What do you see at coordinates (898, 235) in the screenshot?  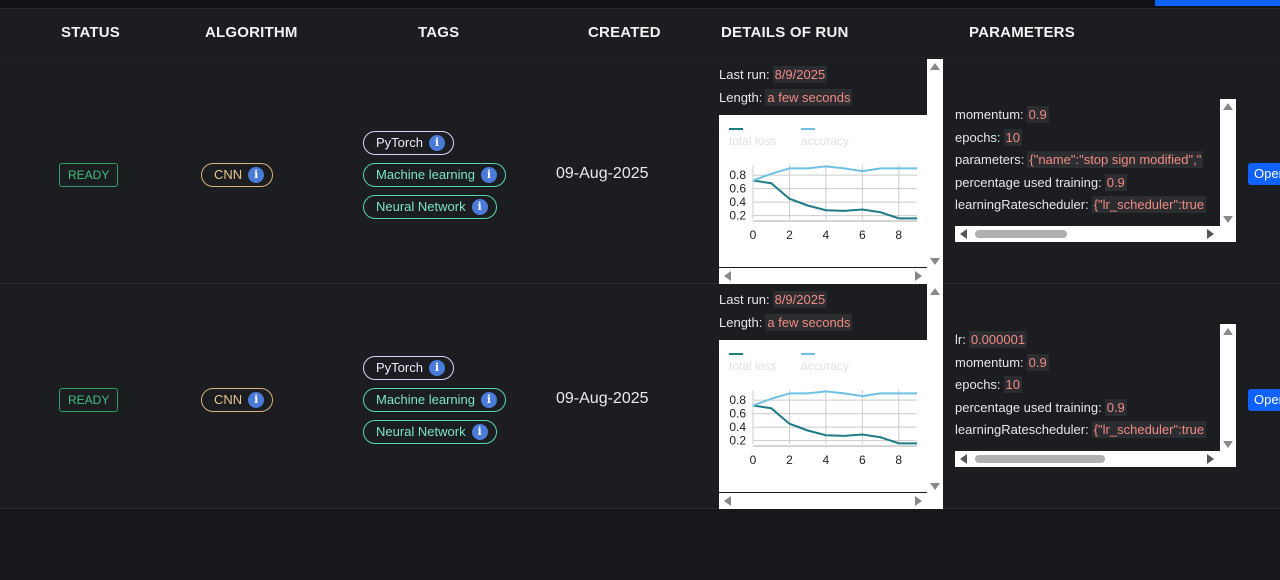 I see `x-tick-label: 8` at bounding box center [898, 235].